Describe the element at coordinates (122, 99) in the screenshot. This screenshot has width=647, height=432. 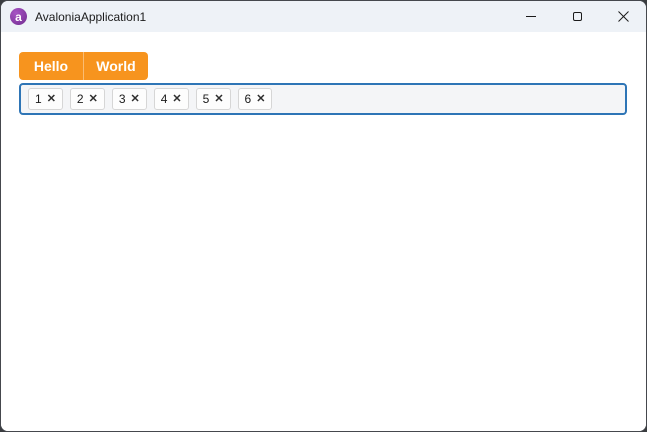
I see `chip-label: 3` at that location.